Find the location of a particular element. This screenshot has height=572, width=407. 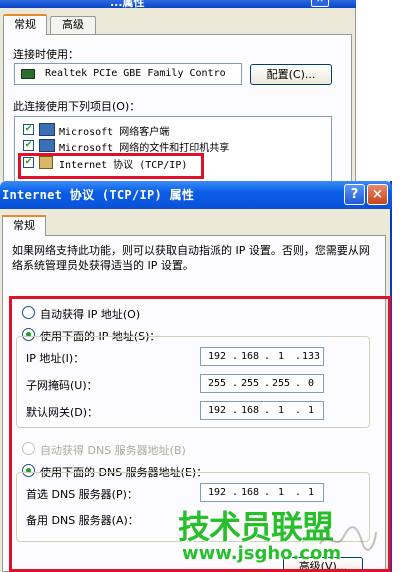

network-client-icon is located at coordinates (47, 129).